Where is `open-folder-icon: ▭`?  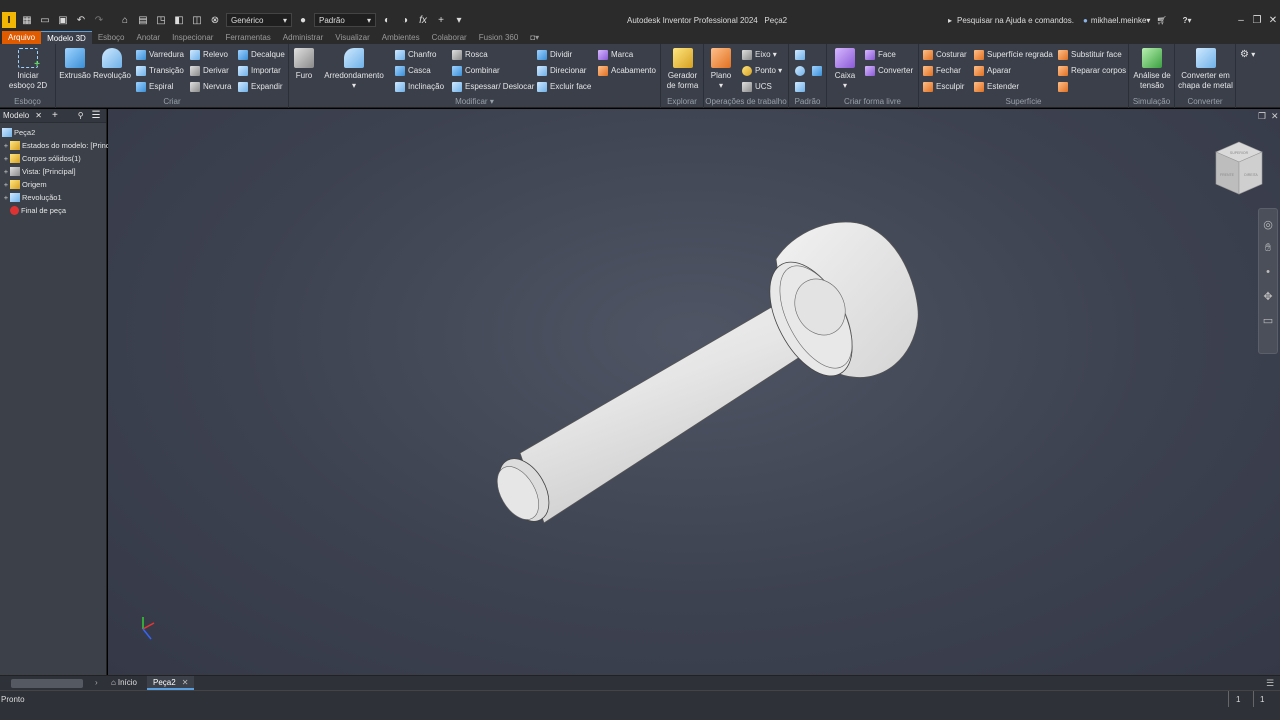
open-folder-icon: ▭ is located at coordinates (45, 20).